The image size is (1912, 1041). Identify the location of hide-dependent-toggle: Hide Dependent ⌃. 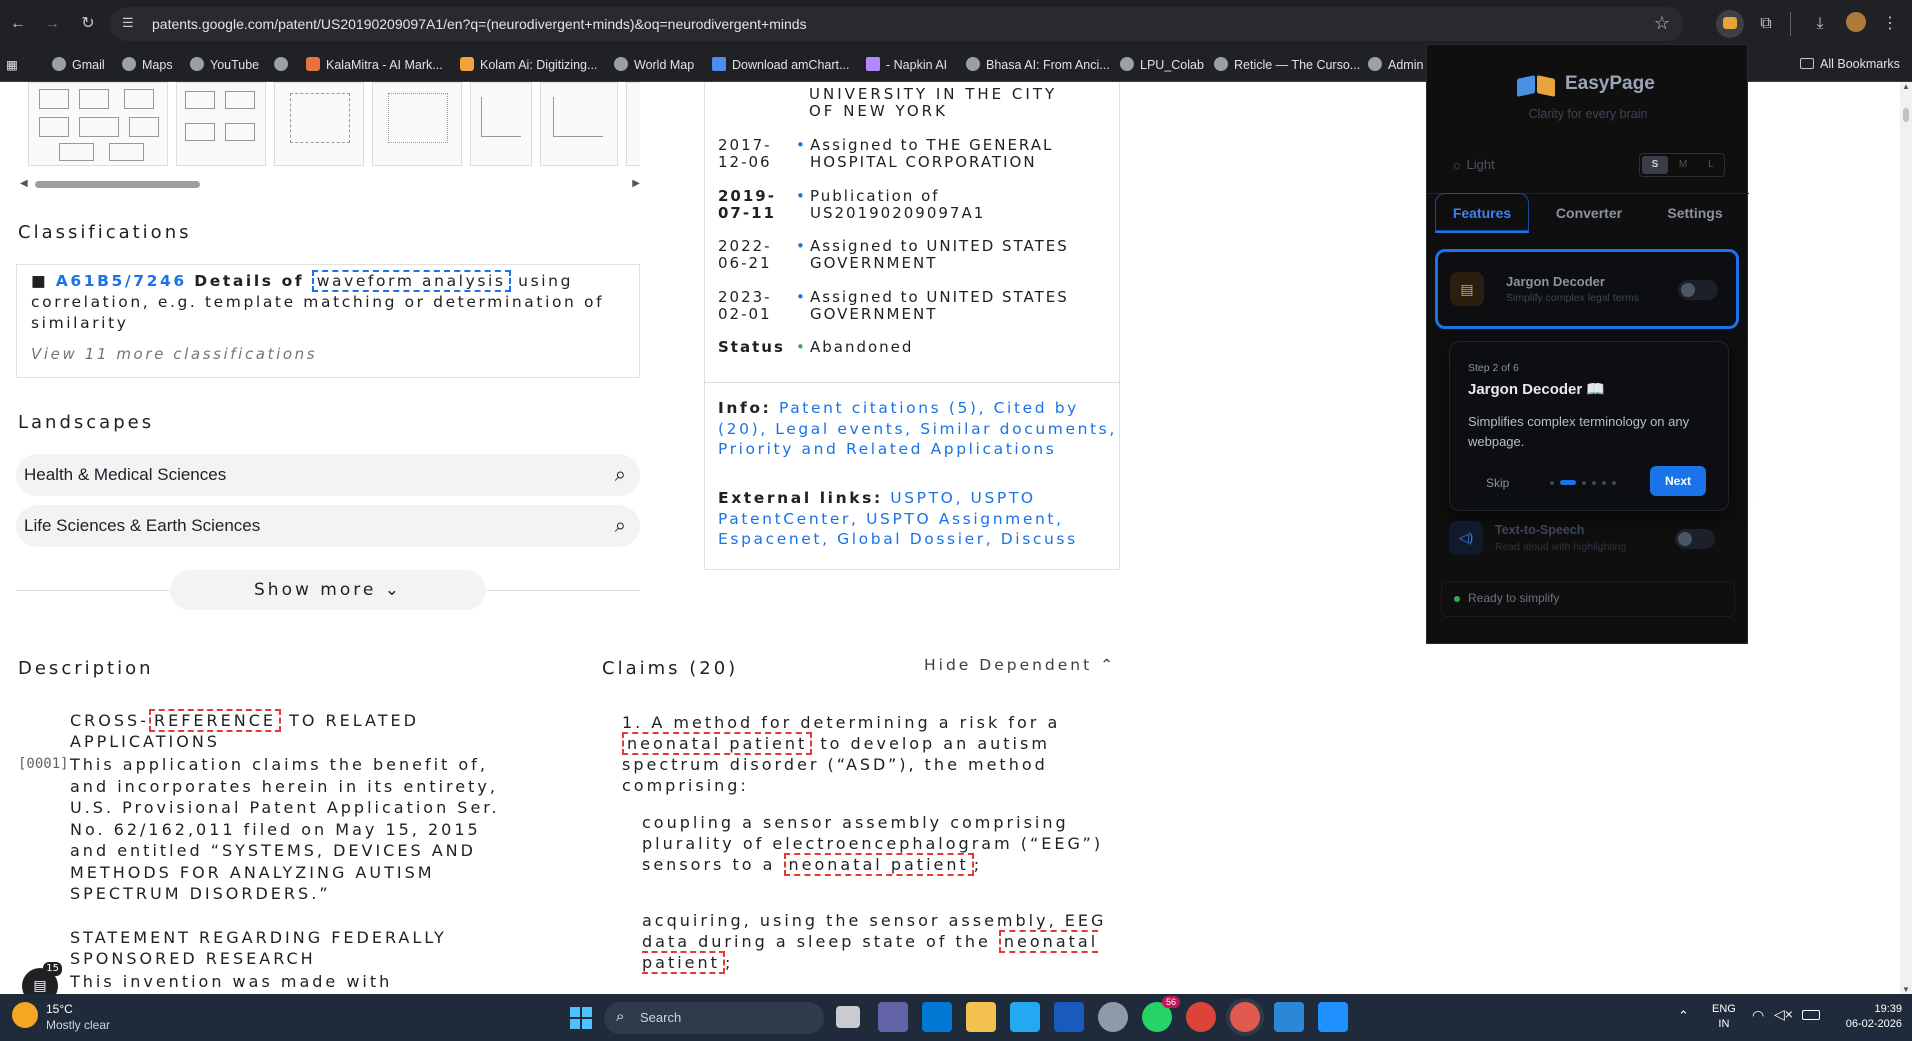
(1020, 665).